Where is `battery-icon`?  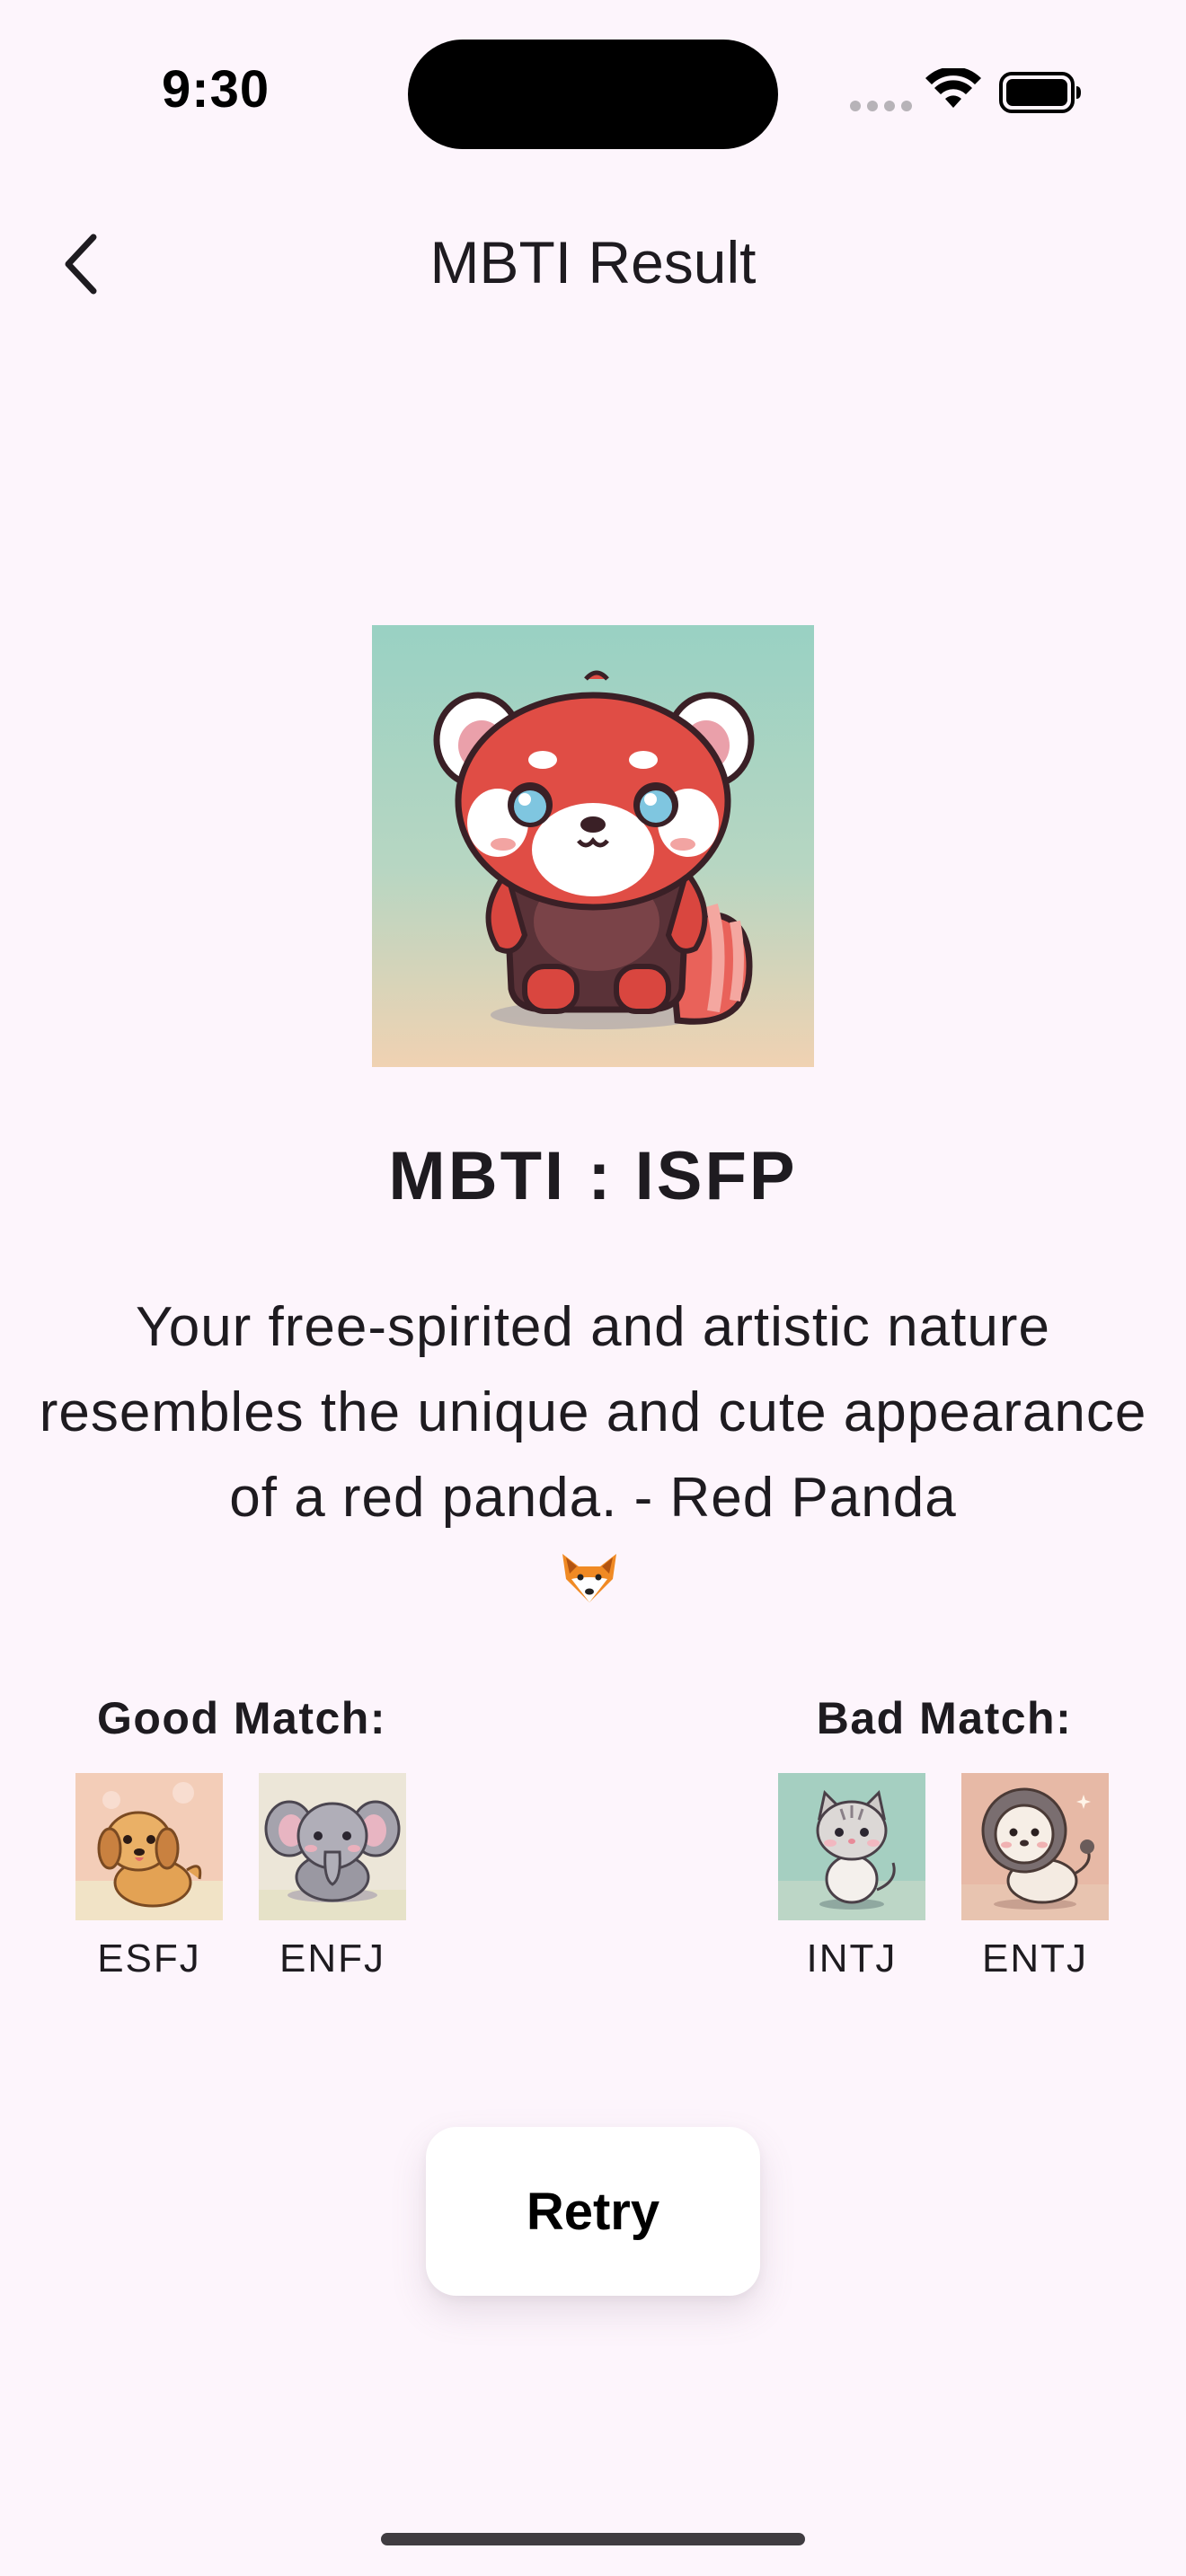 battery-icon is located at coordinates (1040, 92).